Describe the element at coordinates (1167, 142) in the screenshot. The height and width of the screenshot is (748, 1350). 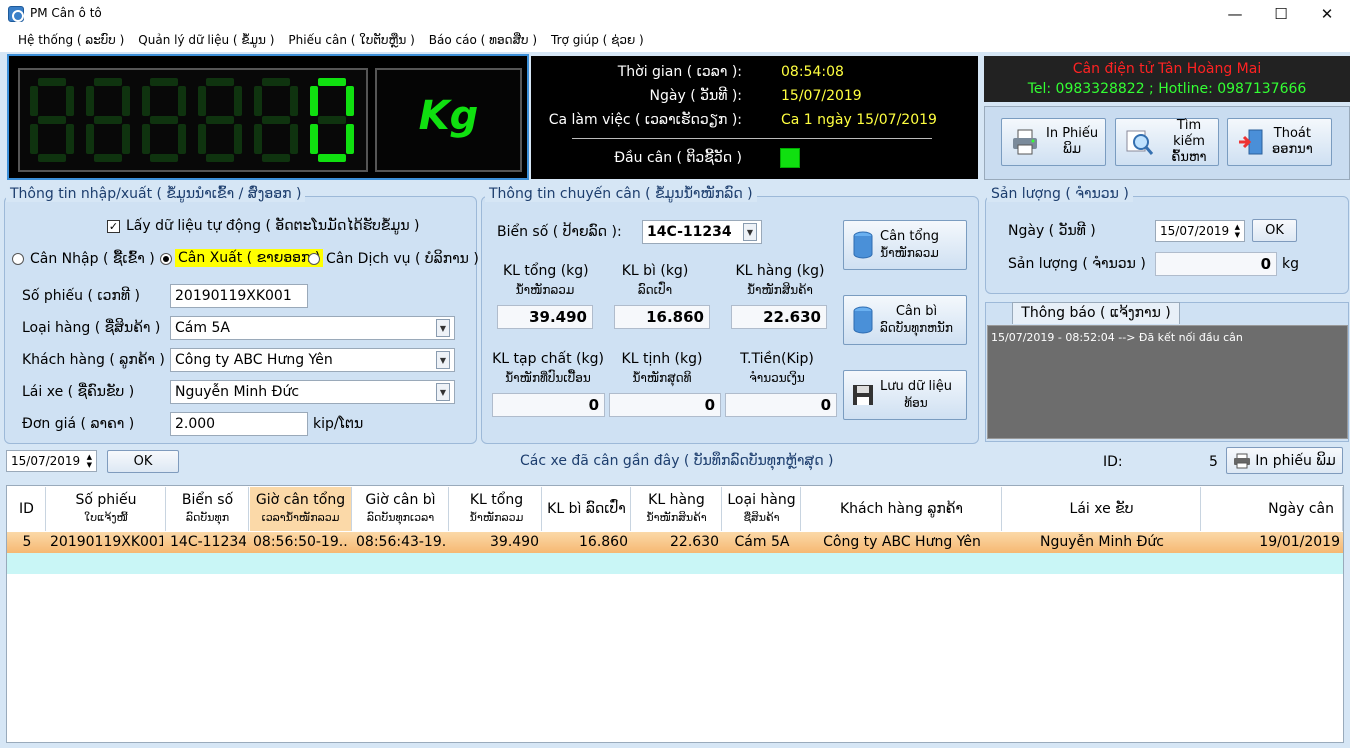
I see `search-button: Tìm kiếm ຄົ້ນຫາ` at that location.